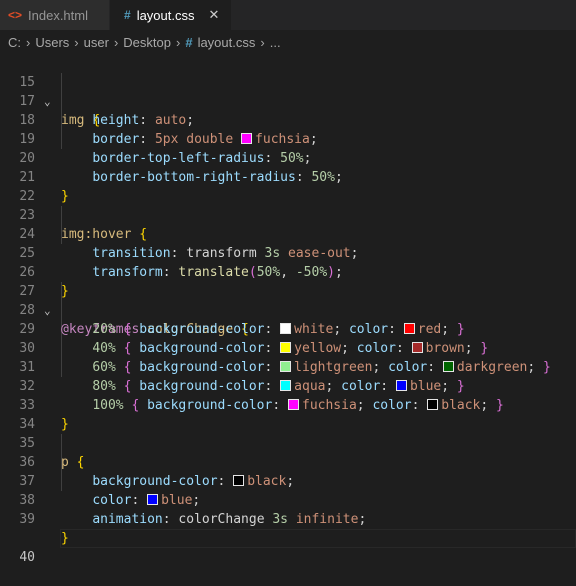  What do you see at coordinates (288, 414) in the screenshot?
I see `code-line: 34` at bounding box center [288, 414].